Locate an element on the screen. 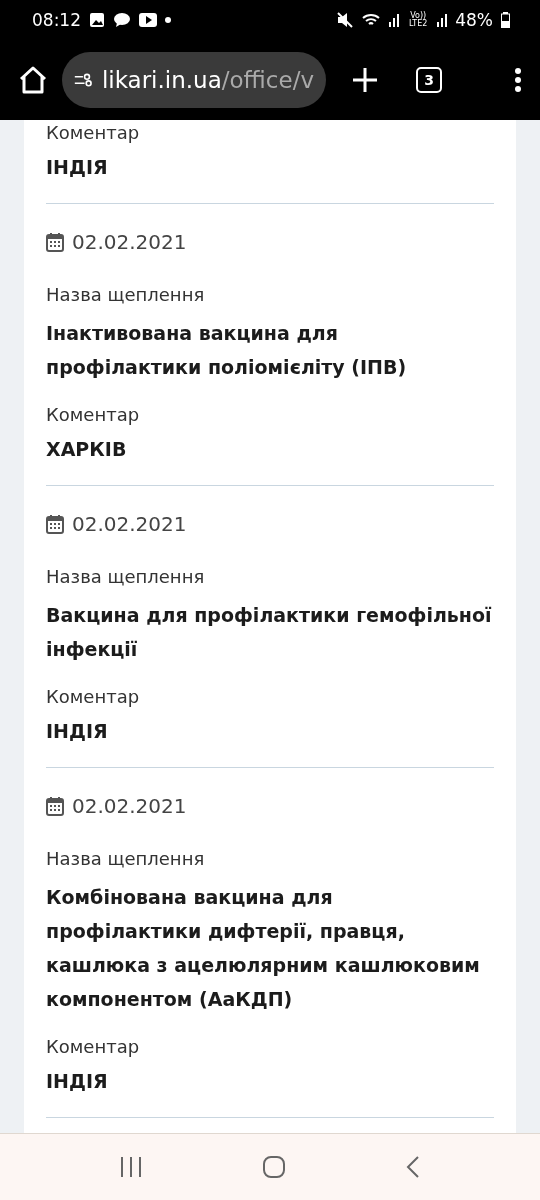 Image resolution: width=540 pixels, height=1200 pixels. status-time: 08:12 is located at coordinates (56, 20).